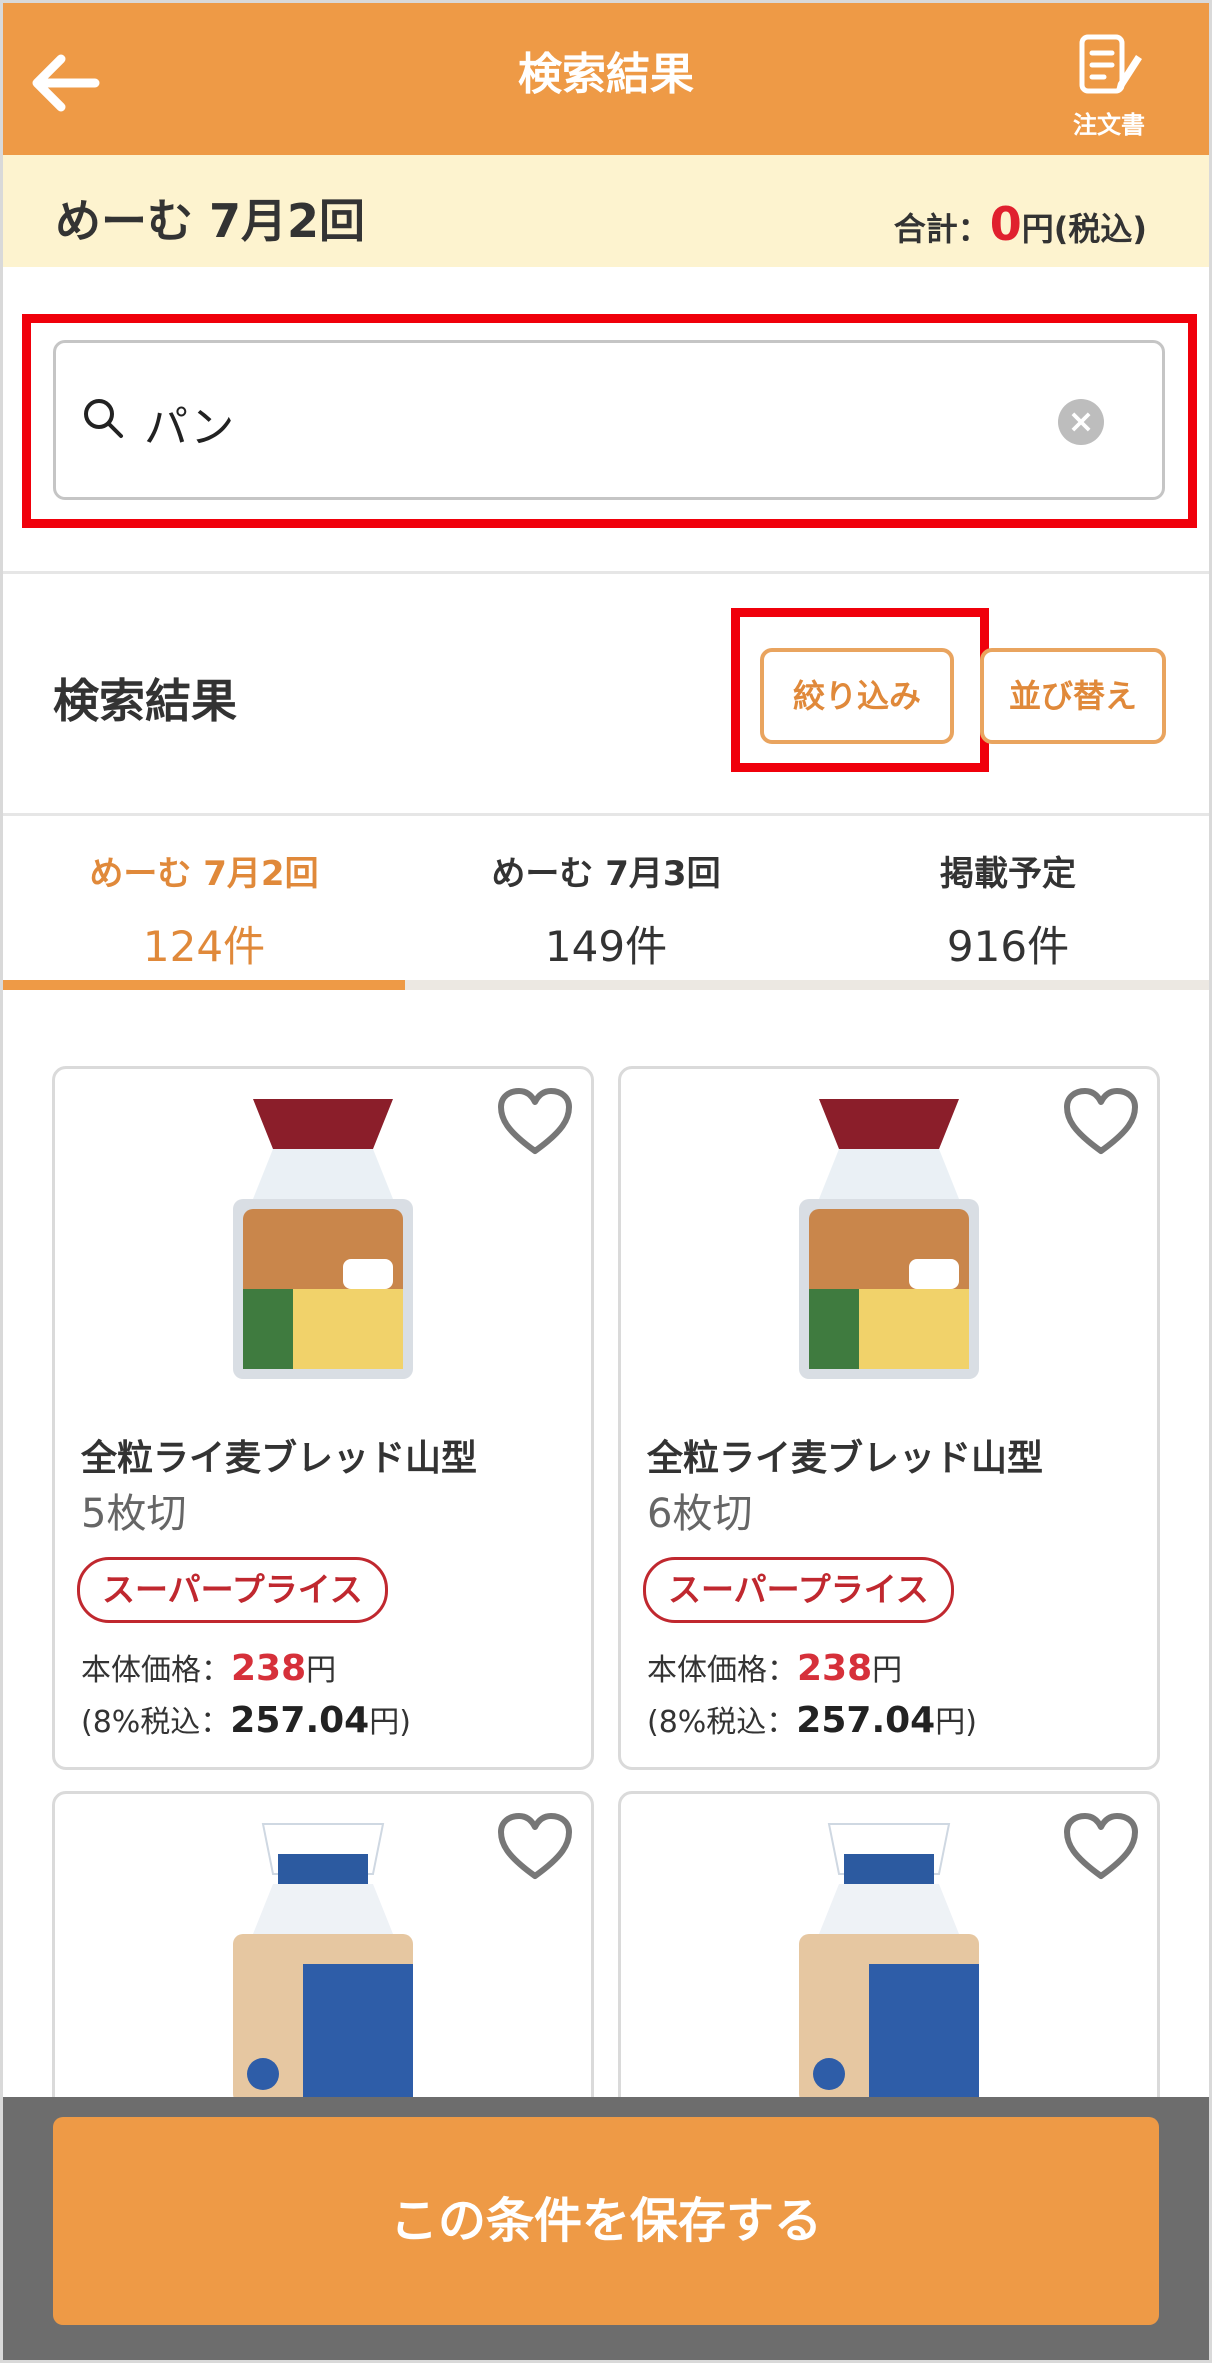 The width and height of the screenshot is (1212, 2363). I want to click on close-icon: ×, so click(1081, 421).